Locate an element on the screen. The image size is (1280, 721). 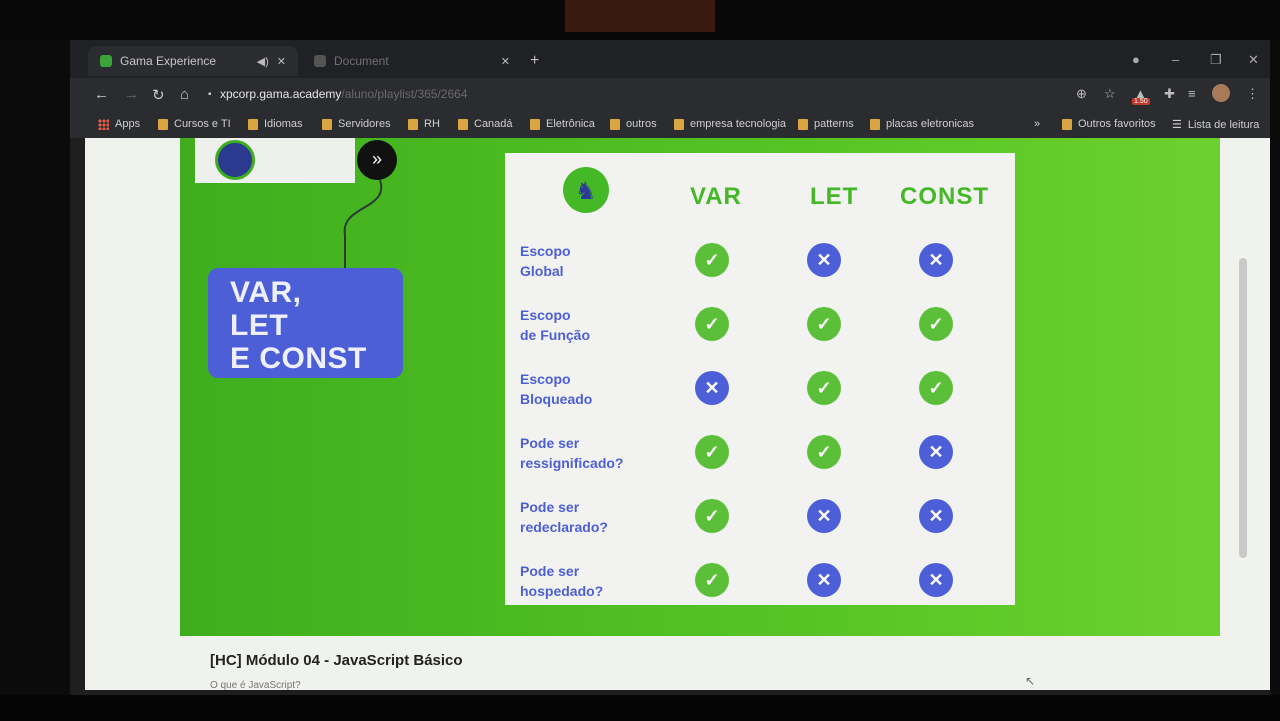
column-header-let: LET is located at coordinates (834, 196).